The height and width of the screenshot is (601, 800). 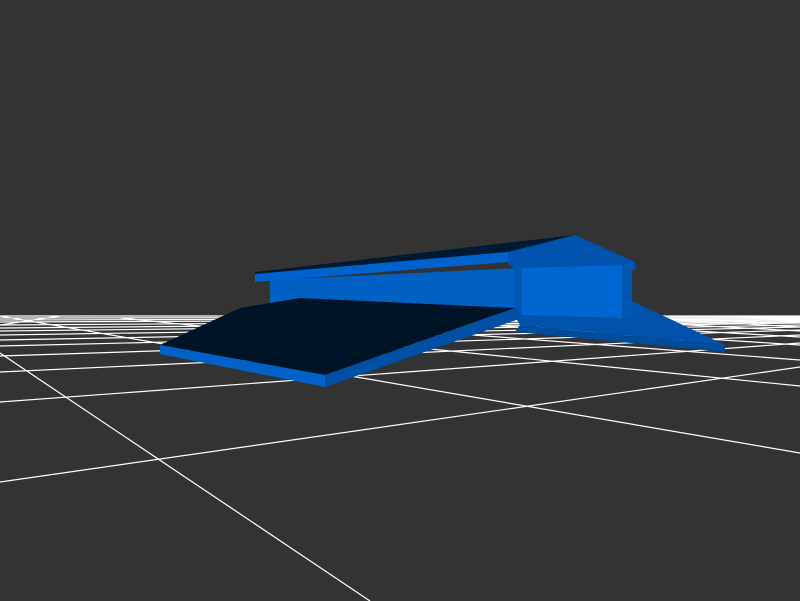 What do you see at coordinates (627, 291) in the screenshot?
I see `gable-side-wall-right` at bounding box center [627, 291].